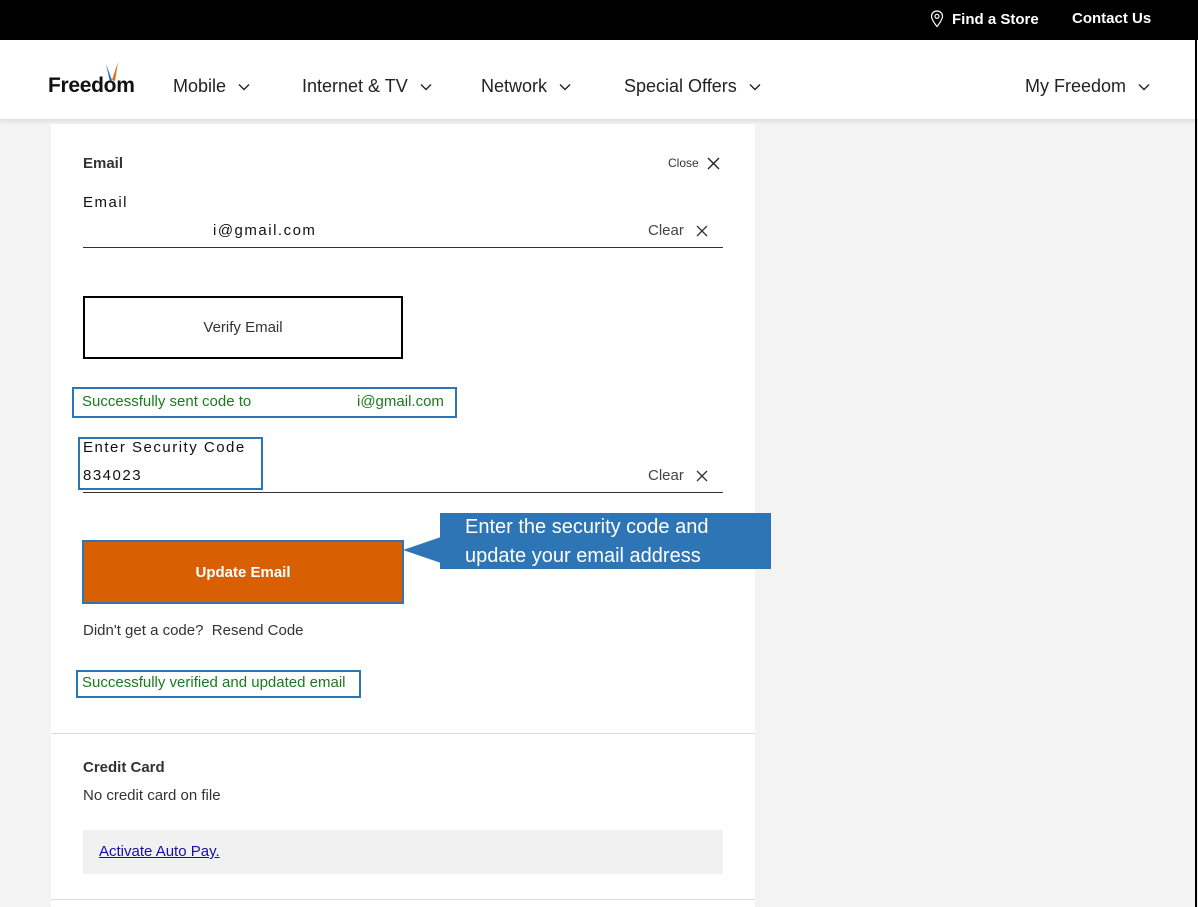 Image resolution: width=1198 pixels, height=907 pixels. Describe the element at coordinates (243, 572) in the screenshot. I see `update-email-button: Update Email` at that location.